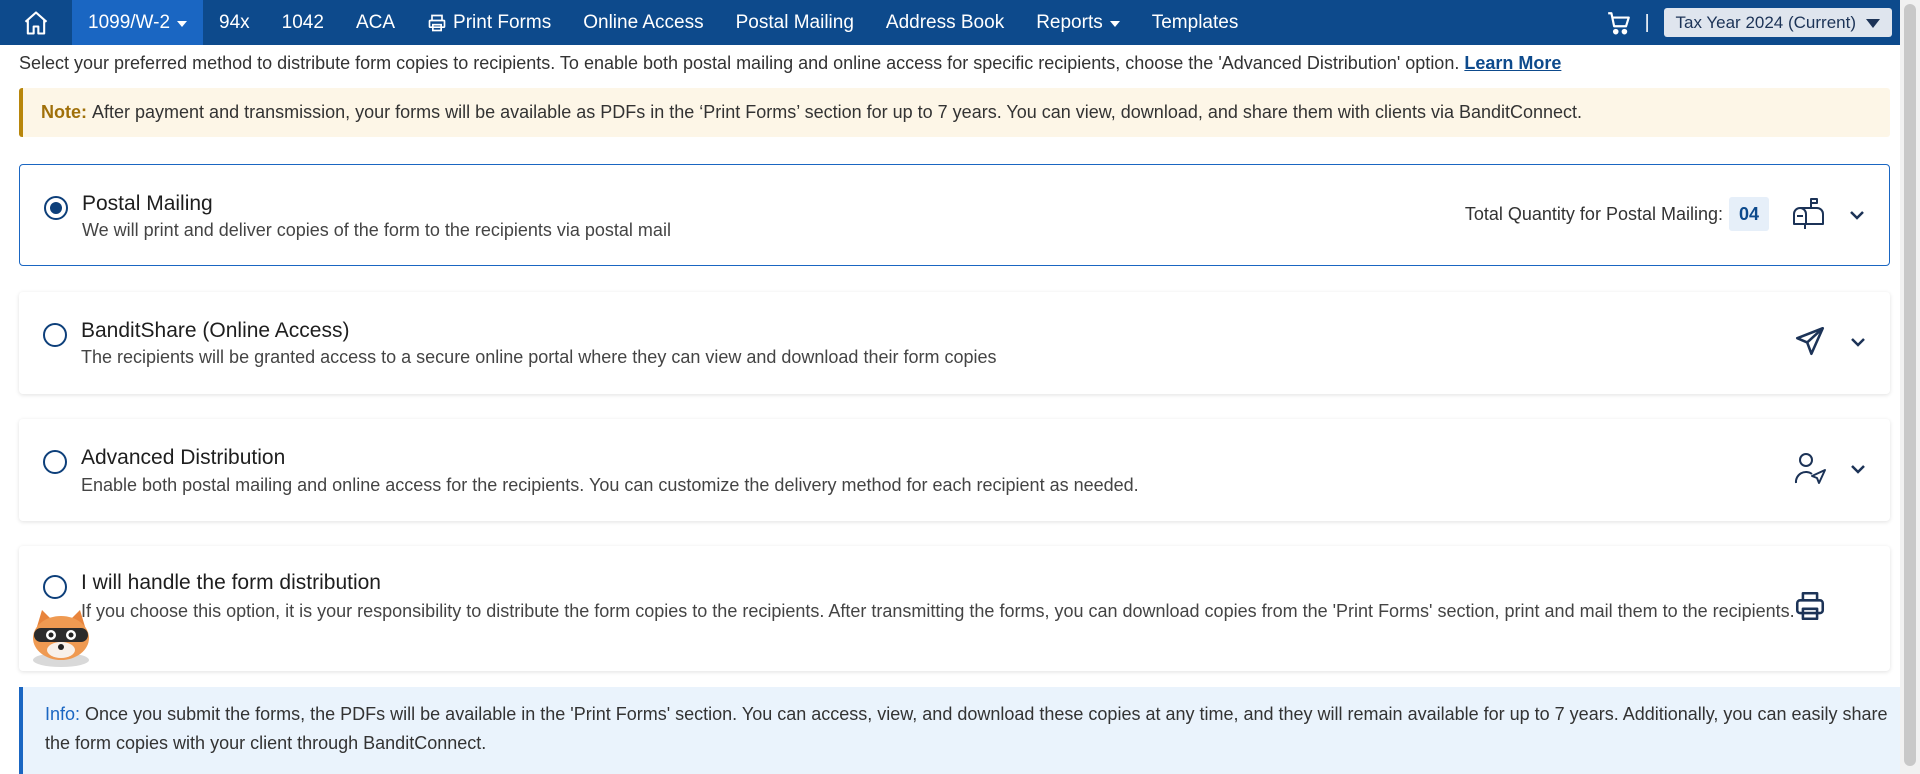  Describe the element at coordinates (1809, 214) in the screenshot. I see `mailbox-icon` at that location.